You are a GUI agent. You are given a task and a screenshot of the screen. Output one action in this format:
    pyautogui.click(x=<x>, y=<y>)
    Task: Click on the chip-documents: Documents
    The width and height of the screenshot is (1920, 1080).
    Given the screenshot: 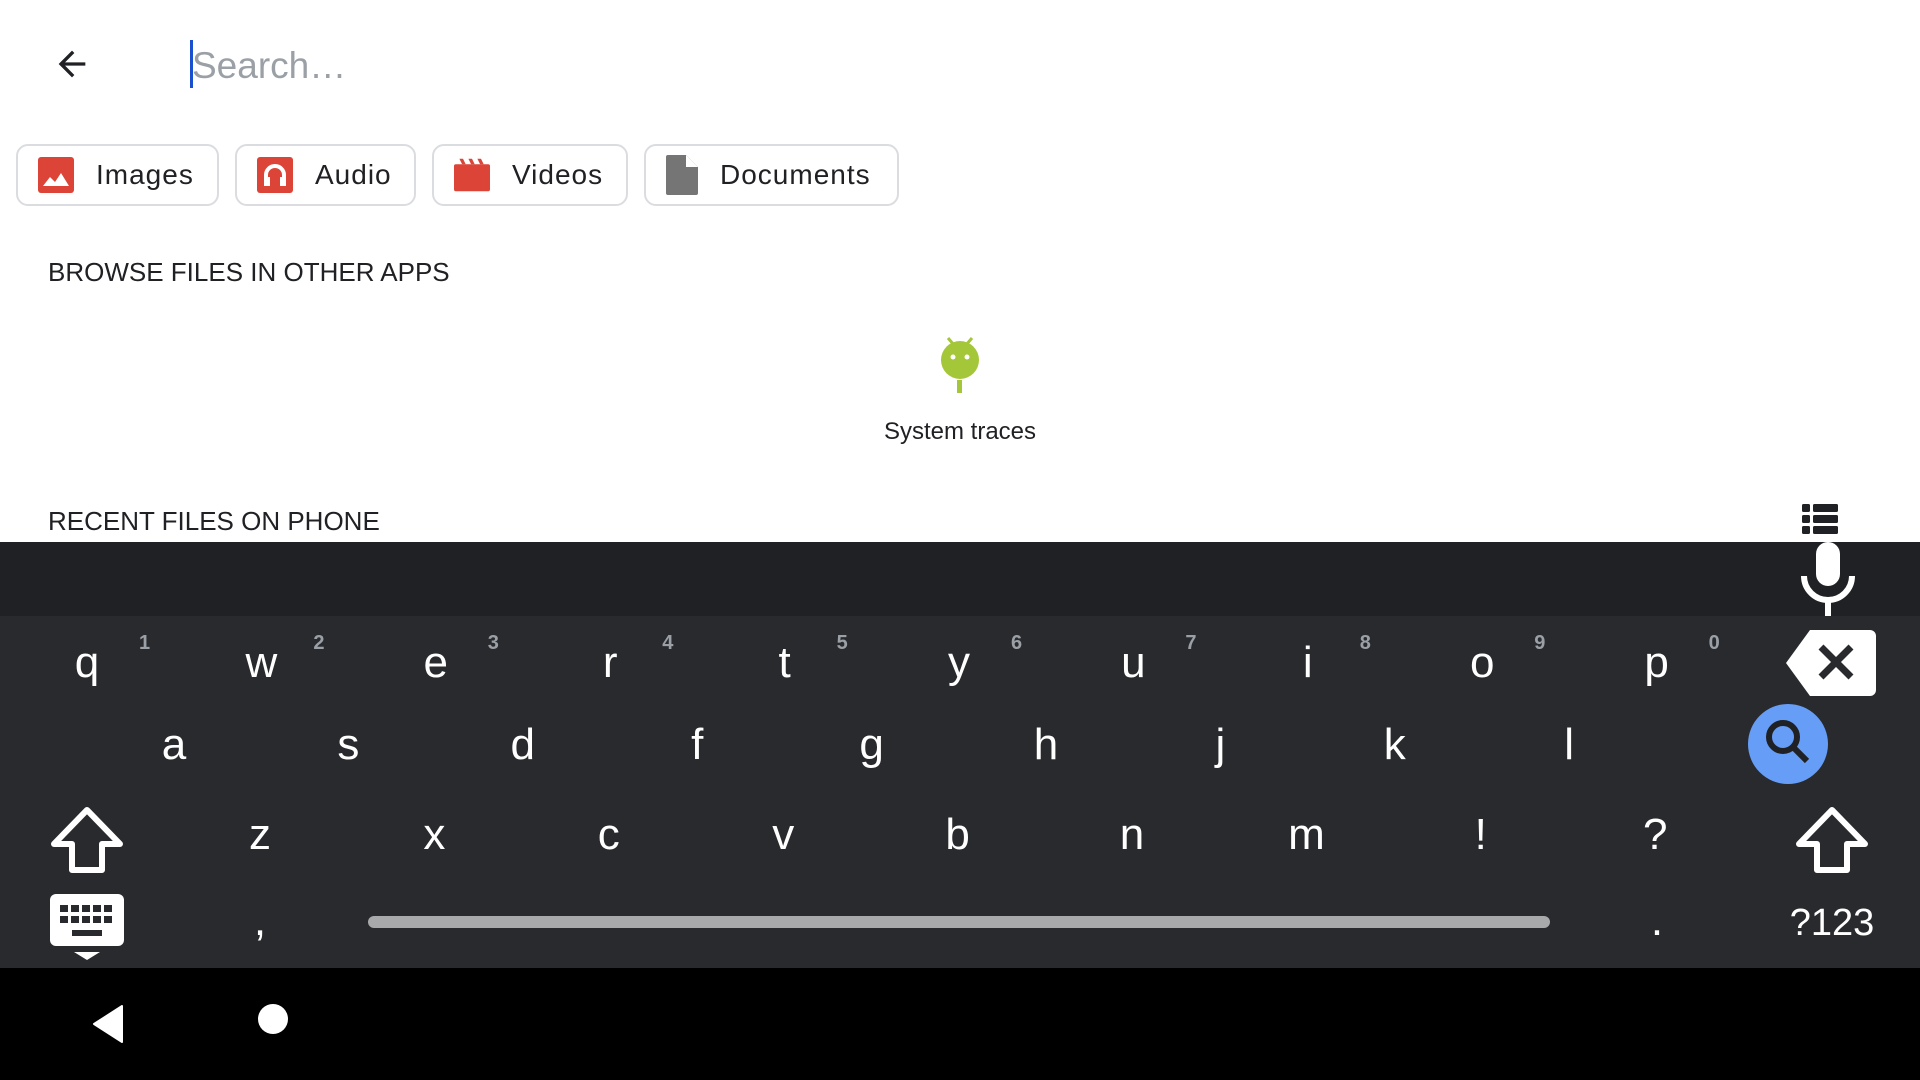 What is the action you would take?
    pyautogui.click(x=771, y=175)
    